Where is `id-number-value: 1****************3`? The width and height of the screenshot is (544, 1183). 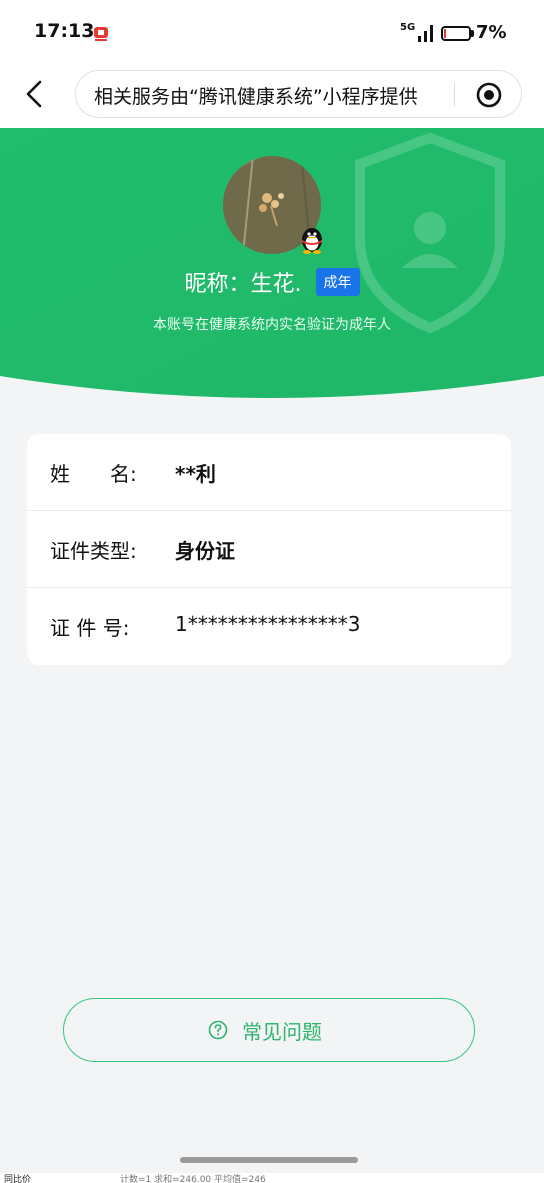 id-number-value: 1****************3 is located at coordinates (268, 624).